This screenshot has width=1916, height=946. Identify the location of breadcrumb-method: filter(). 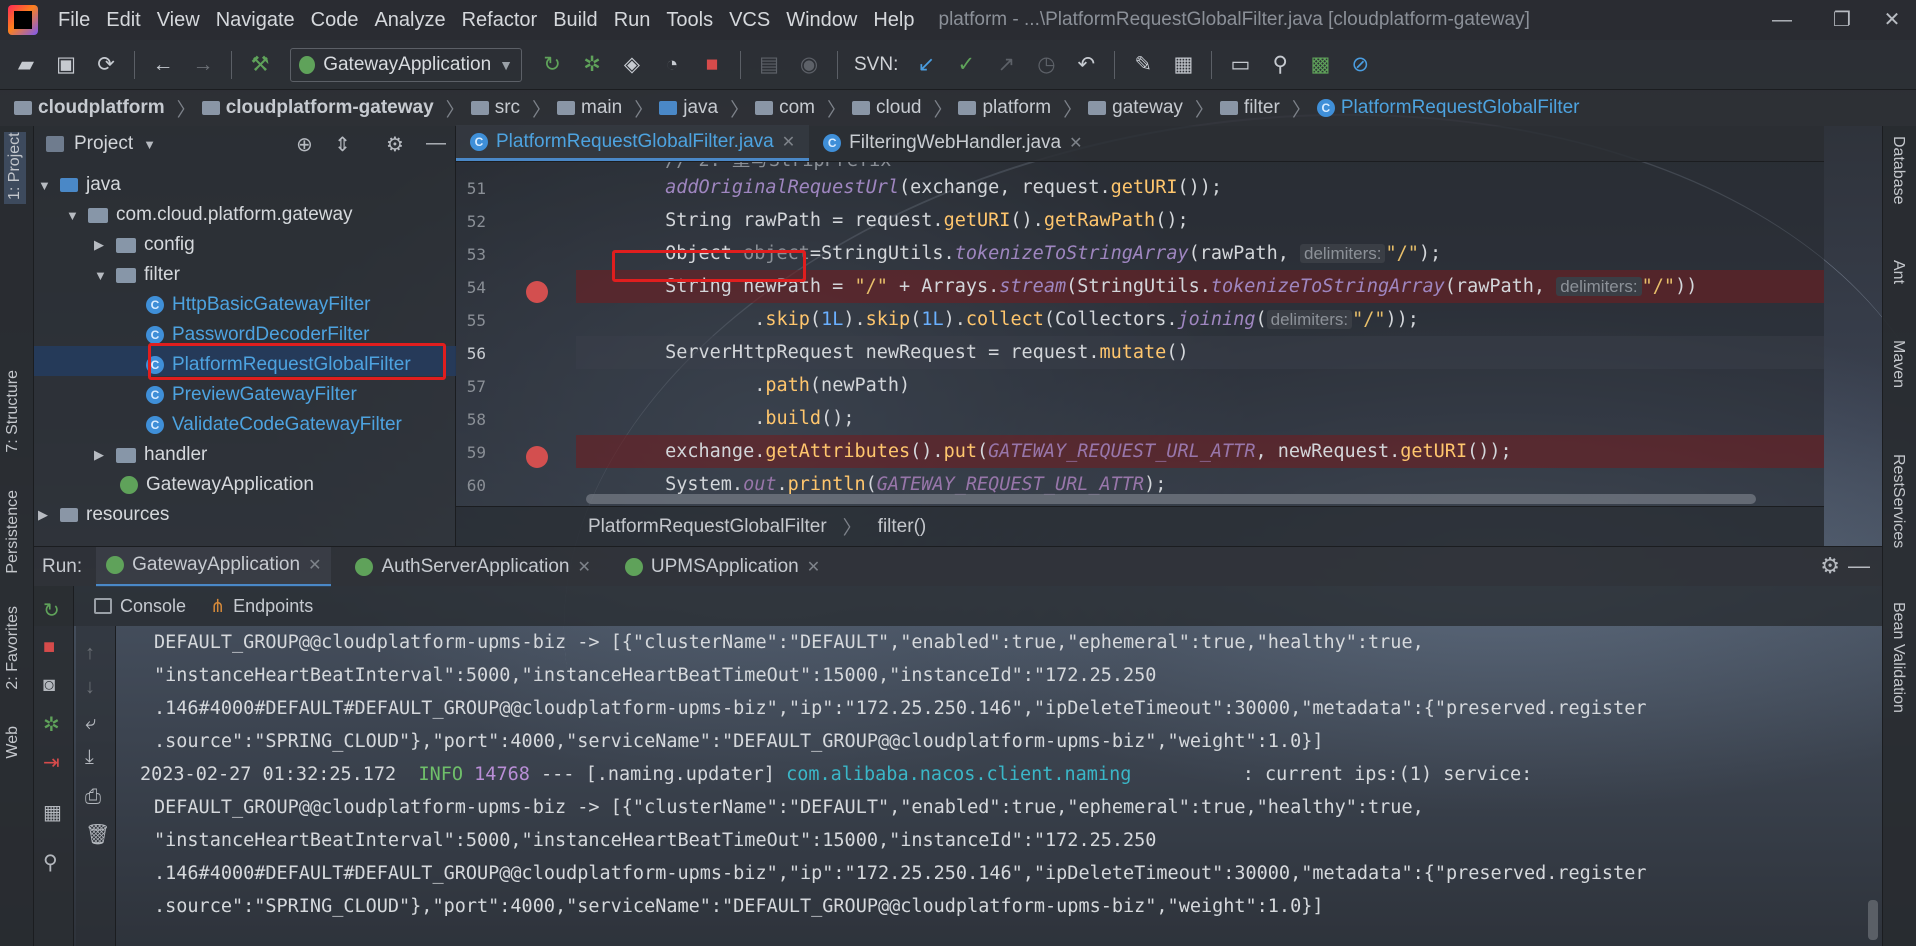
(902, 527).